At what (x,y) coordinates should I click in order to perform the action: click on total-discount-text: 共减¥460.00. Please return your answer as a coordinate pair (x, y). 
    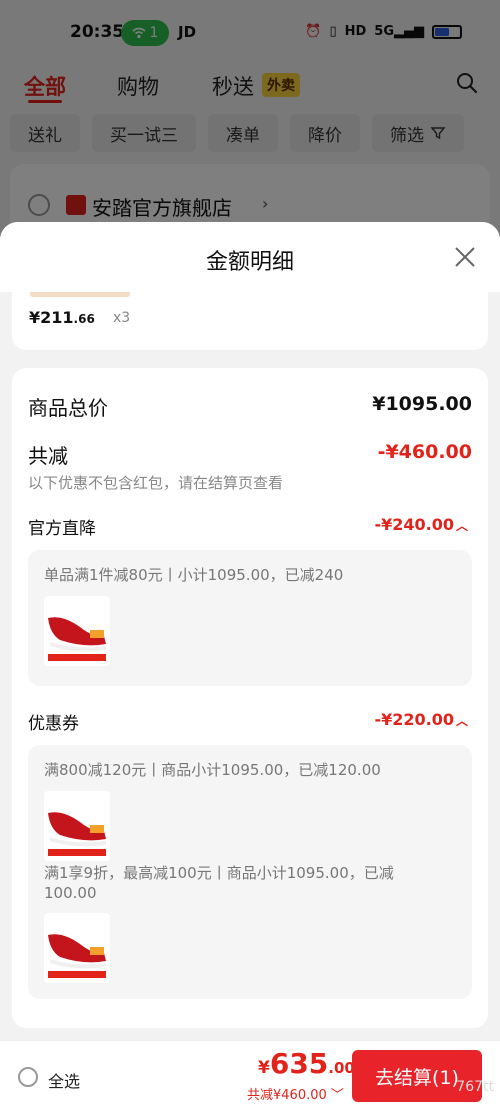
    Looking at the image, I should click on (287, 1095).